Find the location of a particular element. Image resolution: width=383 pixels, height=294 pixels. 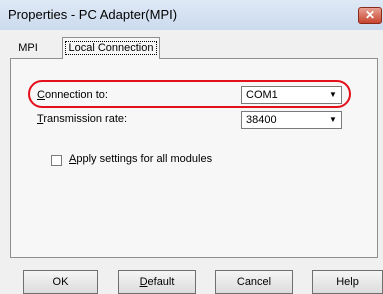

title-bar: Properties - PC Adapter(MPI) ✕ is located at coordinates (191, 15).